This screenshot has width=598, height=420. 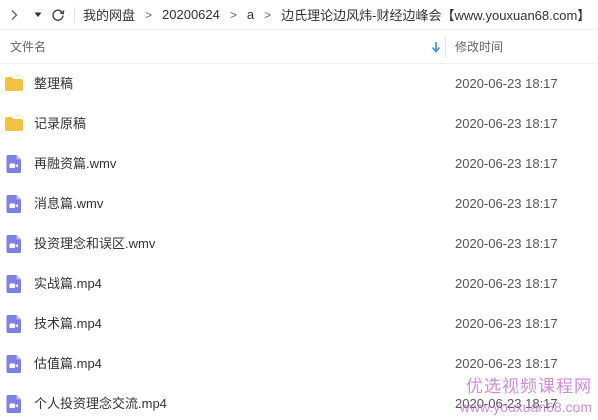 I want to click on file-row: 再融资篇.wmv 2020-06-23 18:17, so click(x=299, y=164).